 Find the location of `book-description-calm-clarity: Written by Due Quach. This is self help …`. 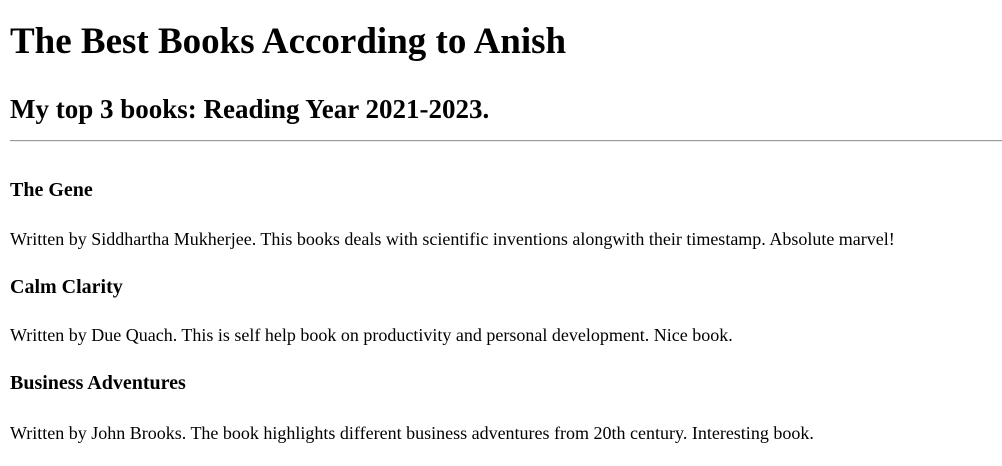

book-description-calm-clarity: Written by Due Quach. This is self help … is located at coordinates (371, 335).